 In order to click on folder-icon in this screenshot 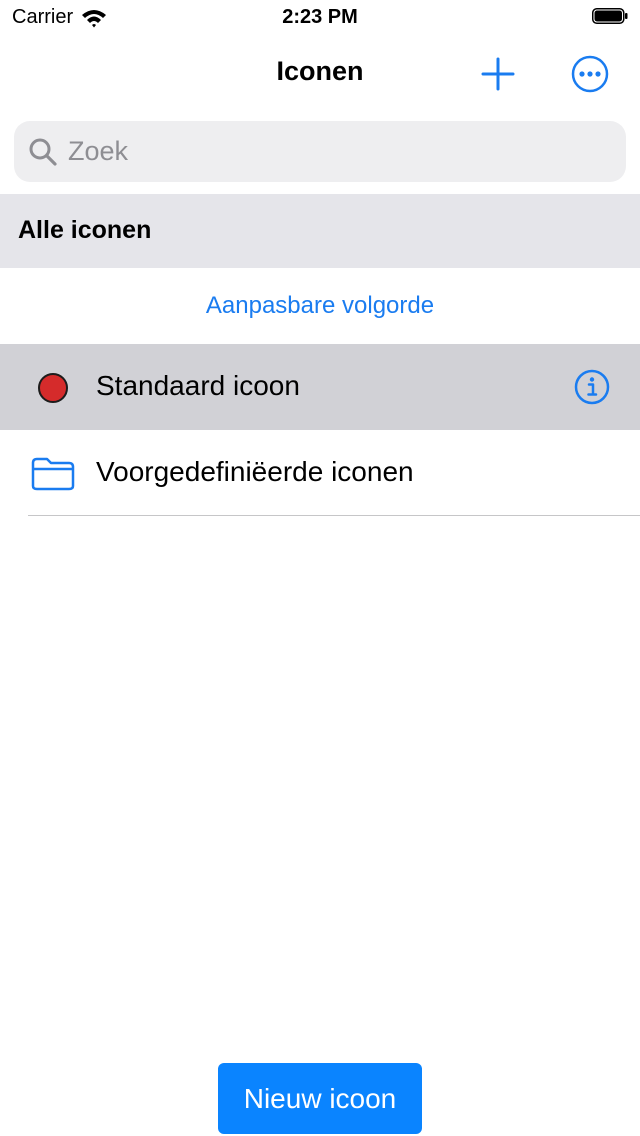, I will do `click(53, 474)`.